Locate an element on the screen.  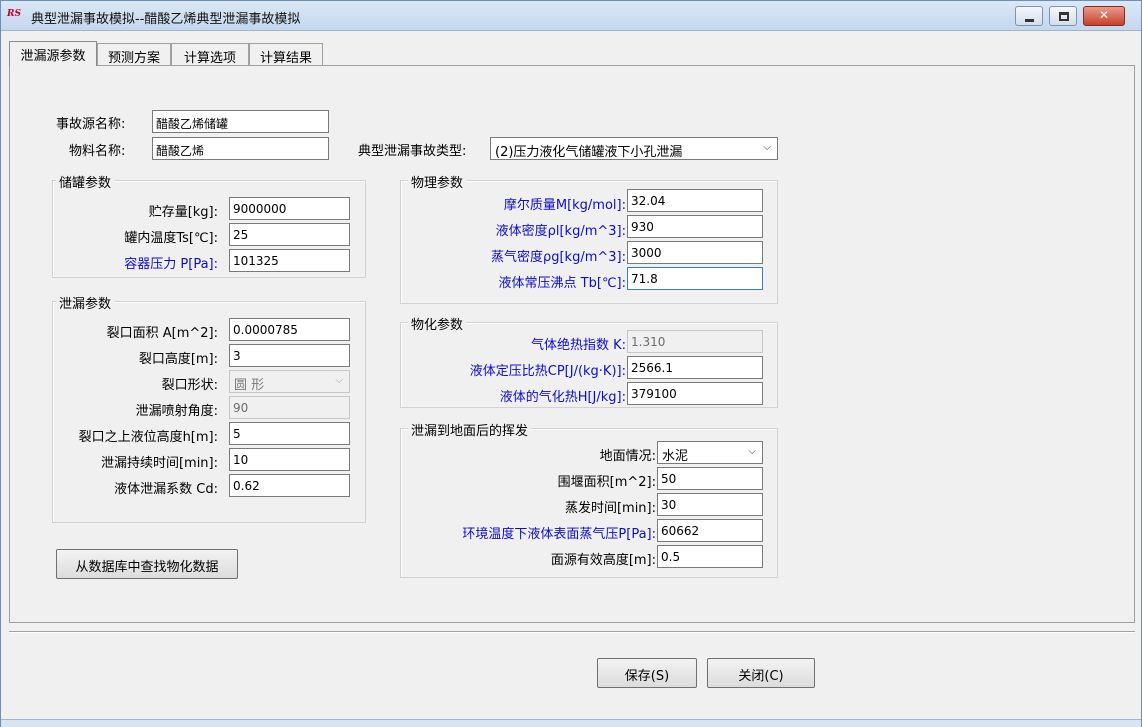
adiabatic-index-input: 1.310 is located at coordinates (695, 341).